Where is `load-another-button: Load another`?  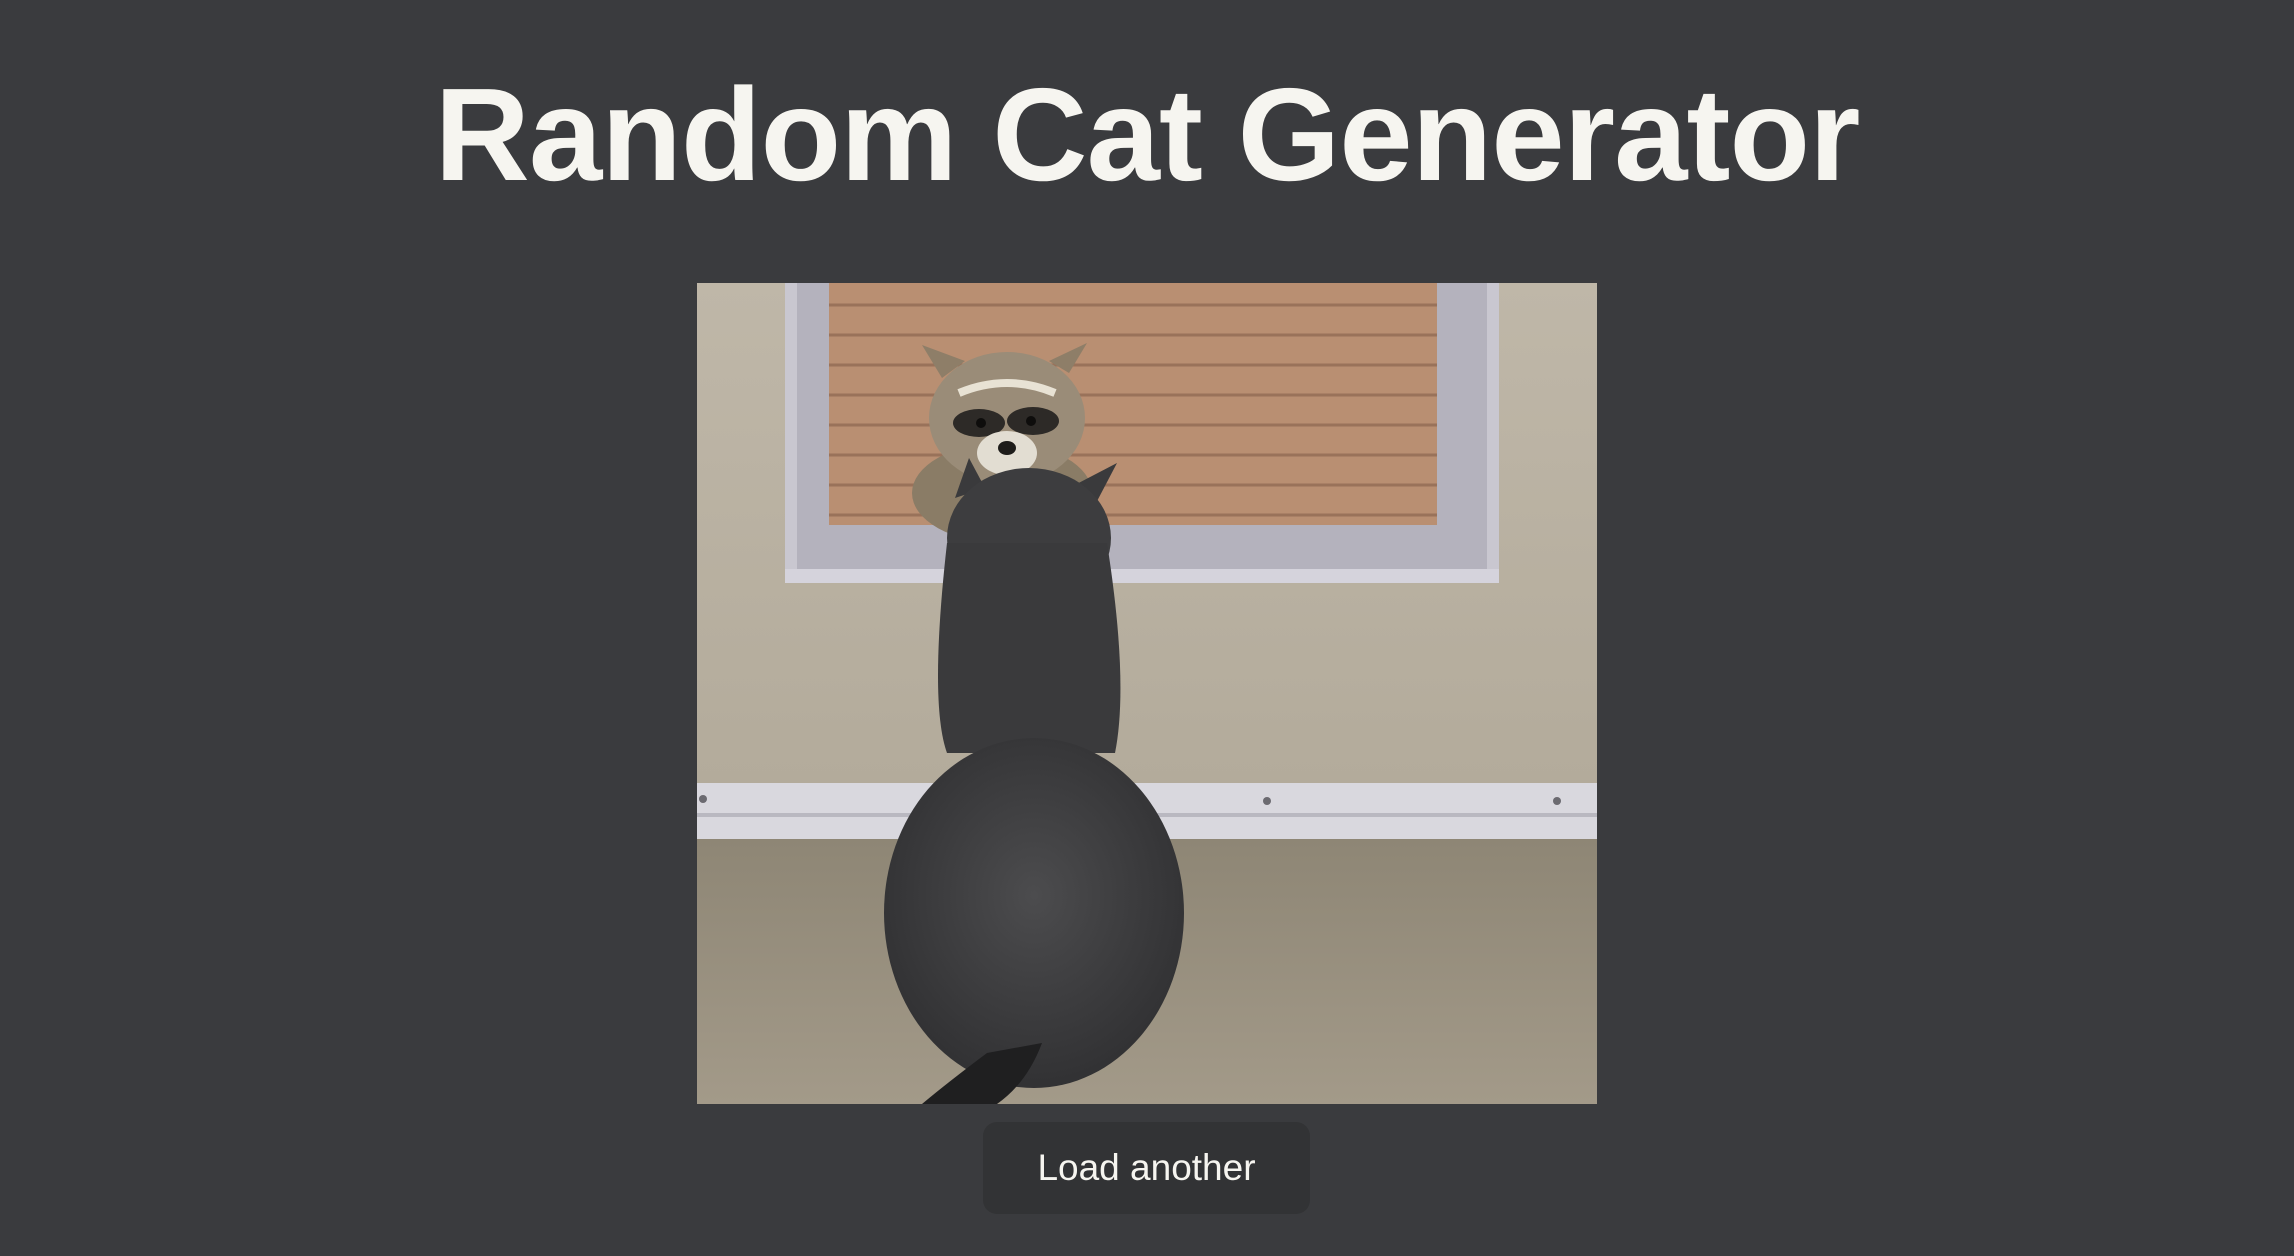 load-another-button: Load another is located at coordinates (1146, 1168).